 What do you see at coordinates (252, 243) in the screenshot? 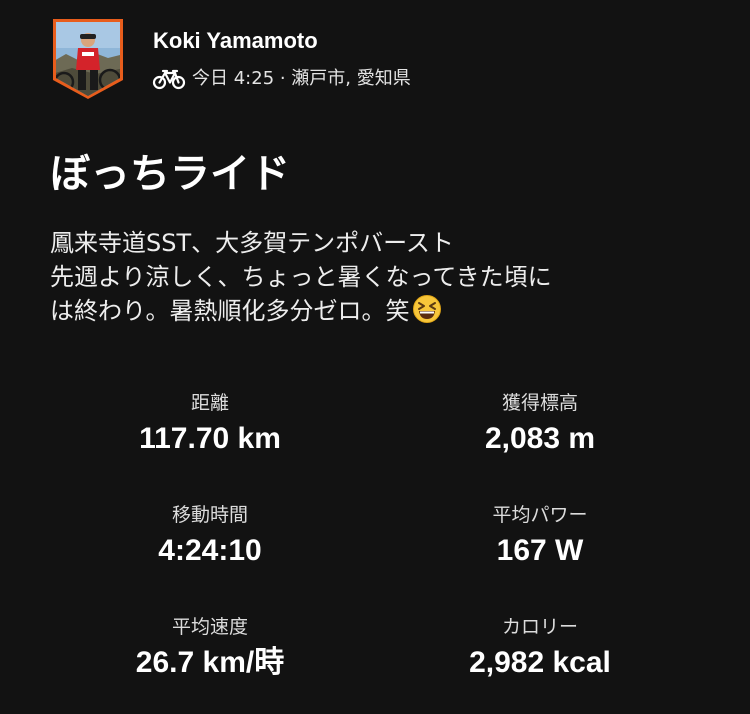
I see `description-line: 鳳来寺道SST、大多賀テンポバースト` at bounding box center [252, 243].